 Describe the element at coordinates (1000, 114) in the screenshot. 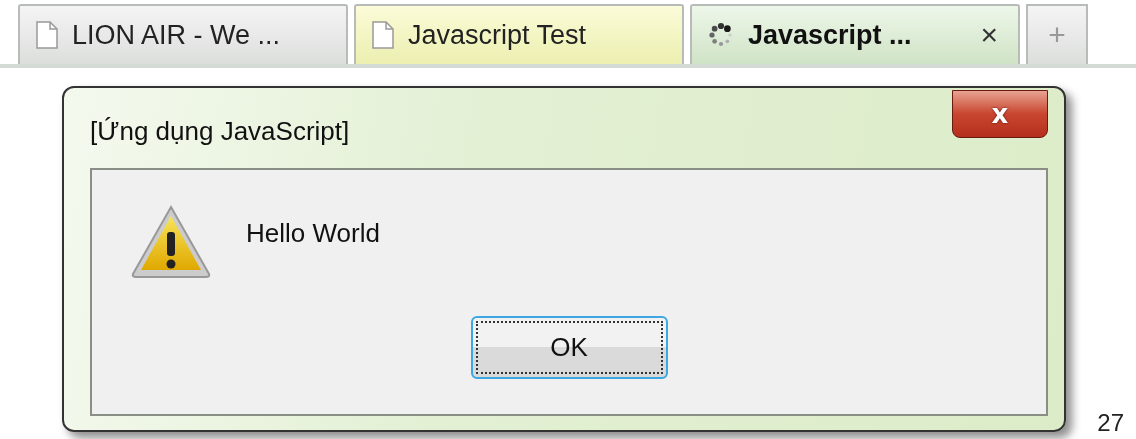

I see `close-button: x` at that location.